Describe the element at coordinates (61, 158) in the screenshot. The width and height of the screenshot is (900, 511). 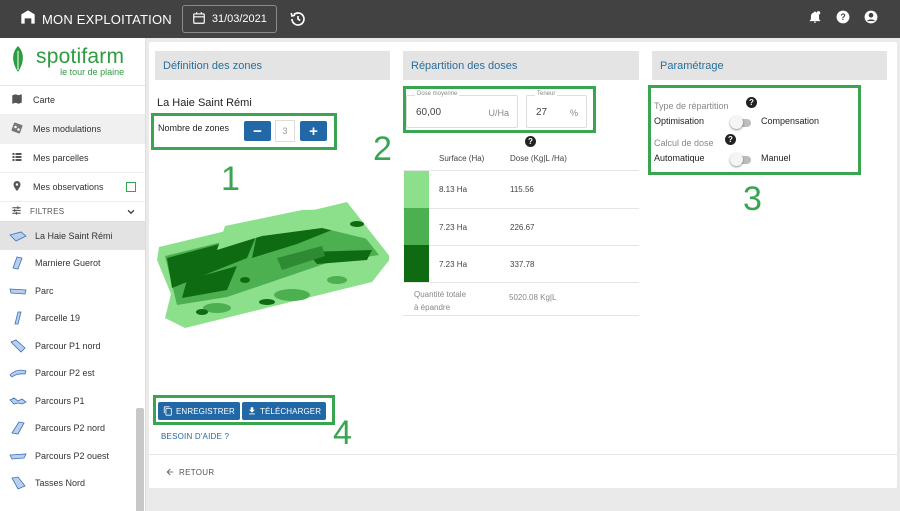
I see `sidebar-item-label: Mes parcelles` at that location.